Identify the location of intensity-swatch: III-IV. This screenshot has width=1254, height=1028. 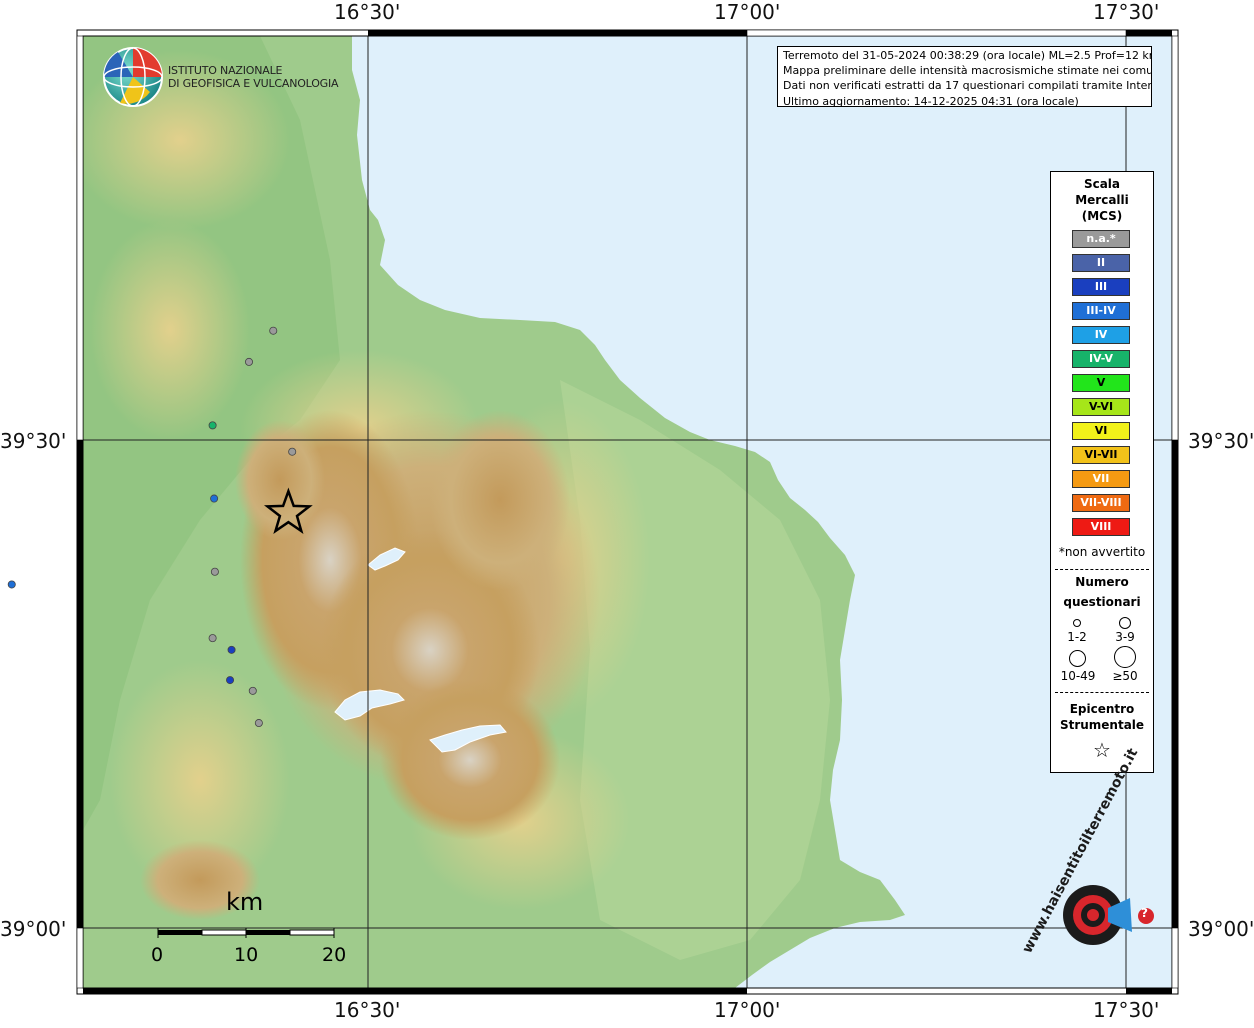
(1101, 311).